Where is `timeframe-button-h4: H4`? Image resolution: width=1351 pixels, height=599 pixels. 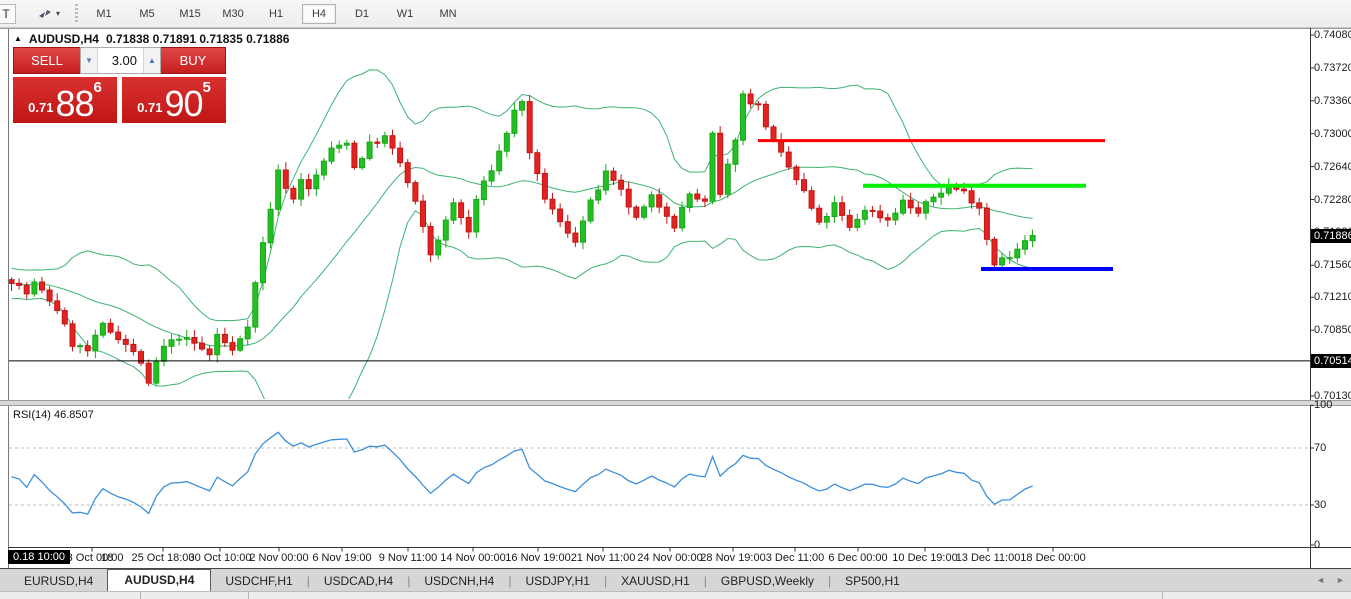 timeframe-button-h4: H4 is located at coordinates (319, 13).